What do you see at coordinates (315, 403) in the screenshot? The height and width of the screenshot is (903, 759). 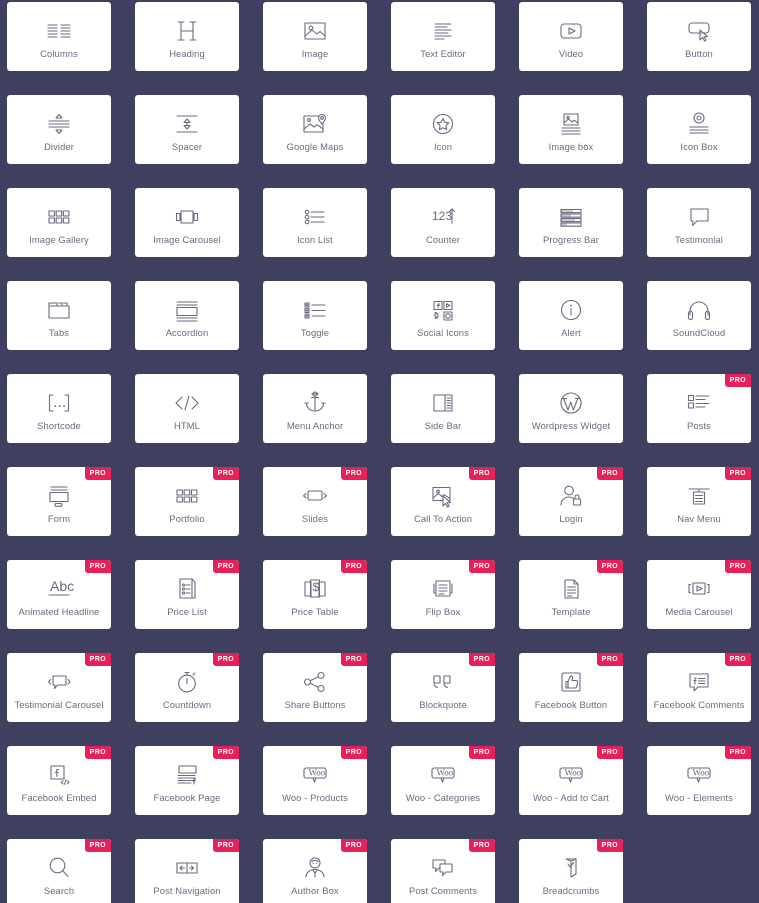 I see `anchor-icon` at bounding box center [315, 403].